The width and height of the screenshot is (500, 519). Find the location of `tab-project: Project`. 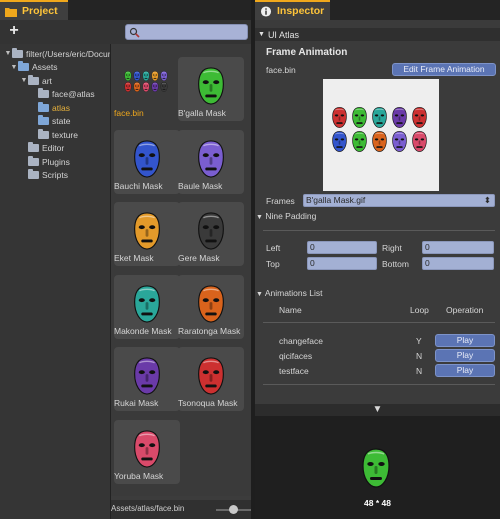

tab-project: Project is located at coordinates (34, 10).